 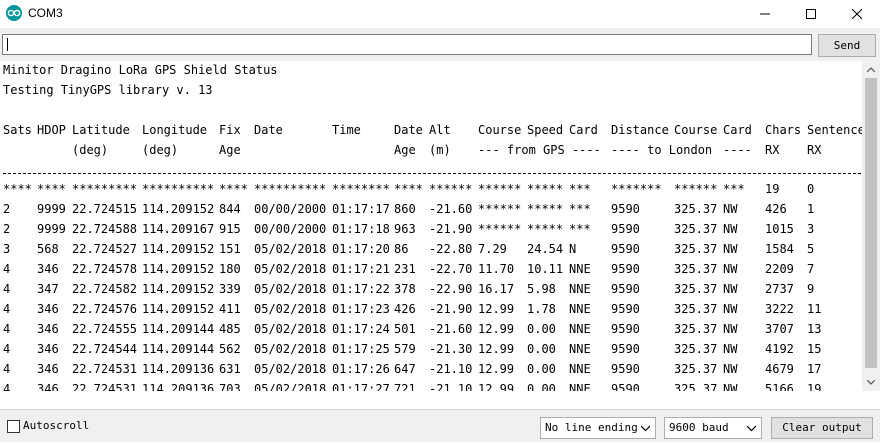 What do you see at coordinates (105, 309) in the screenshot?
I see `table-cell: 22.724576` at bounding box center [105, 309].